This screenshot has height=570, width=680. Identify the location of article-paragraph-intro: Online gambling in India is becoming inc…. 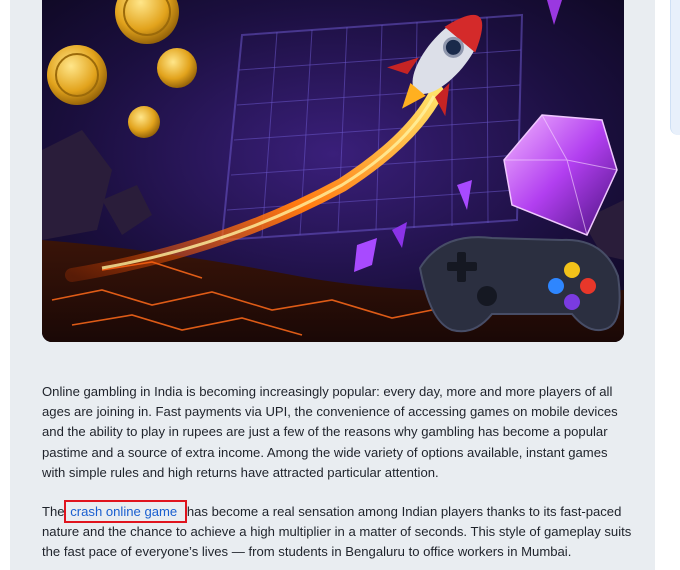
(330, 432).